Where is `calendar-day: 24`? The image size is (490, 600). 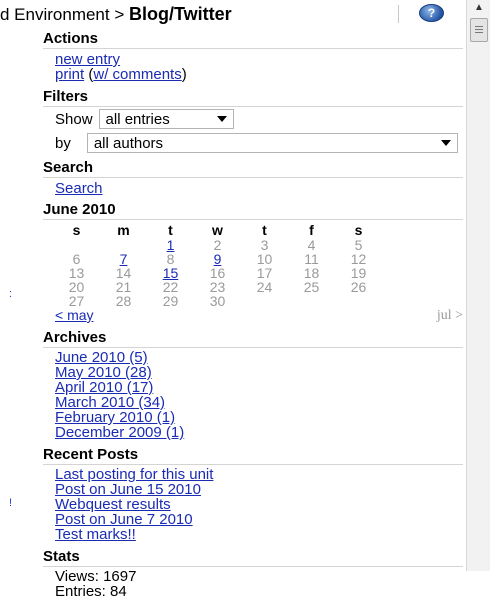 calendar-day: 24 is located at coordinates (264, 287).